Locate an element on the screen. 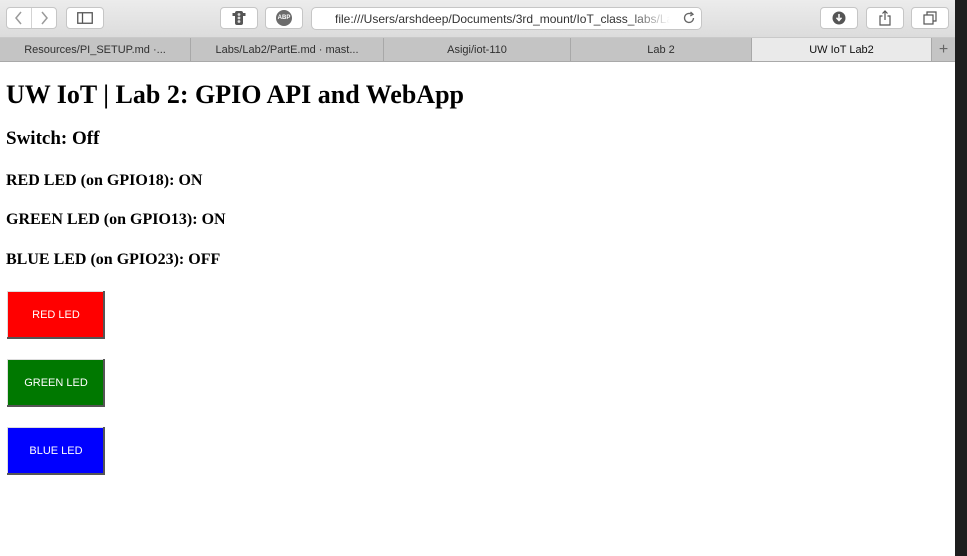  green-led-button-label: GREEN LED is located at coordinates (56, 383).